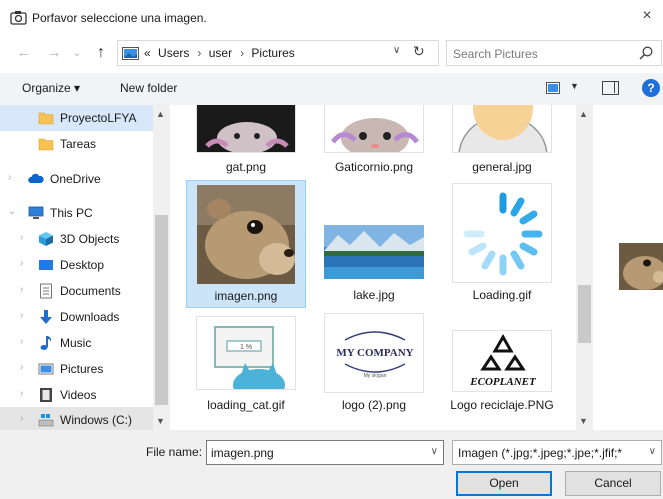 This screenshot has height=499, width=663. I want to click on file-name-combobox: ∨, so click(325, 452).